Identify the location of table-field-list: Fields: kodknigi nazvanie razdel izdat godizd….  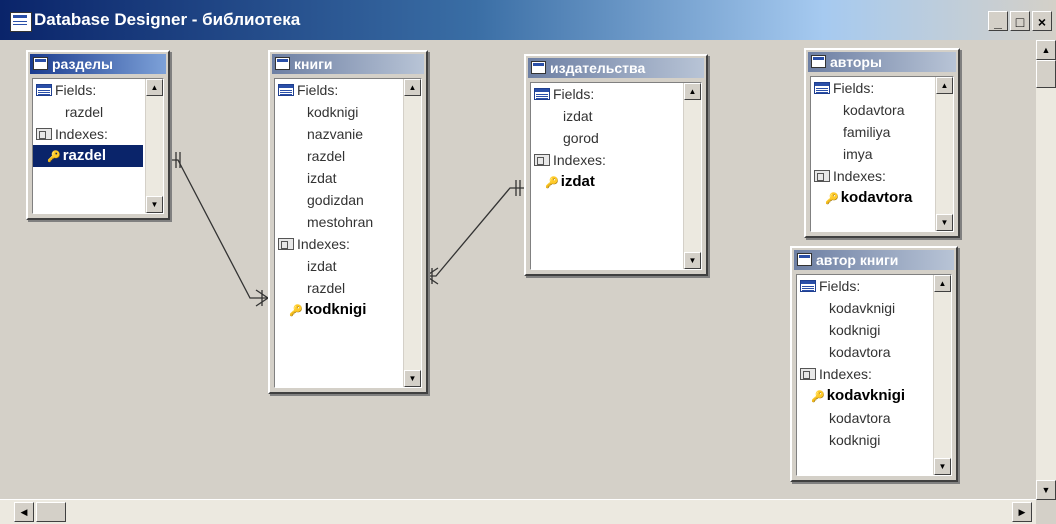
(348, 233).